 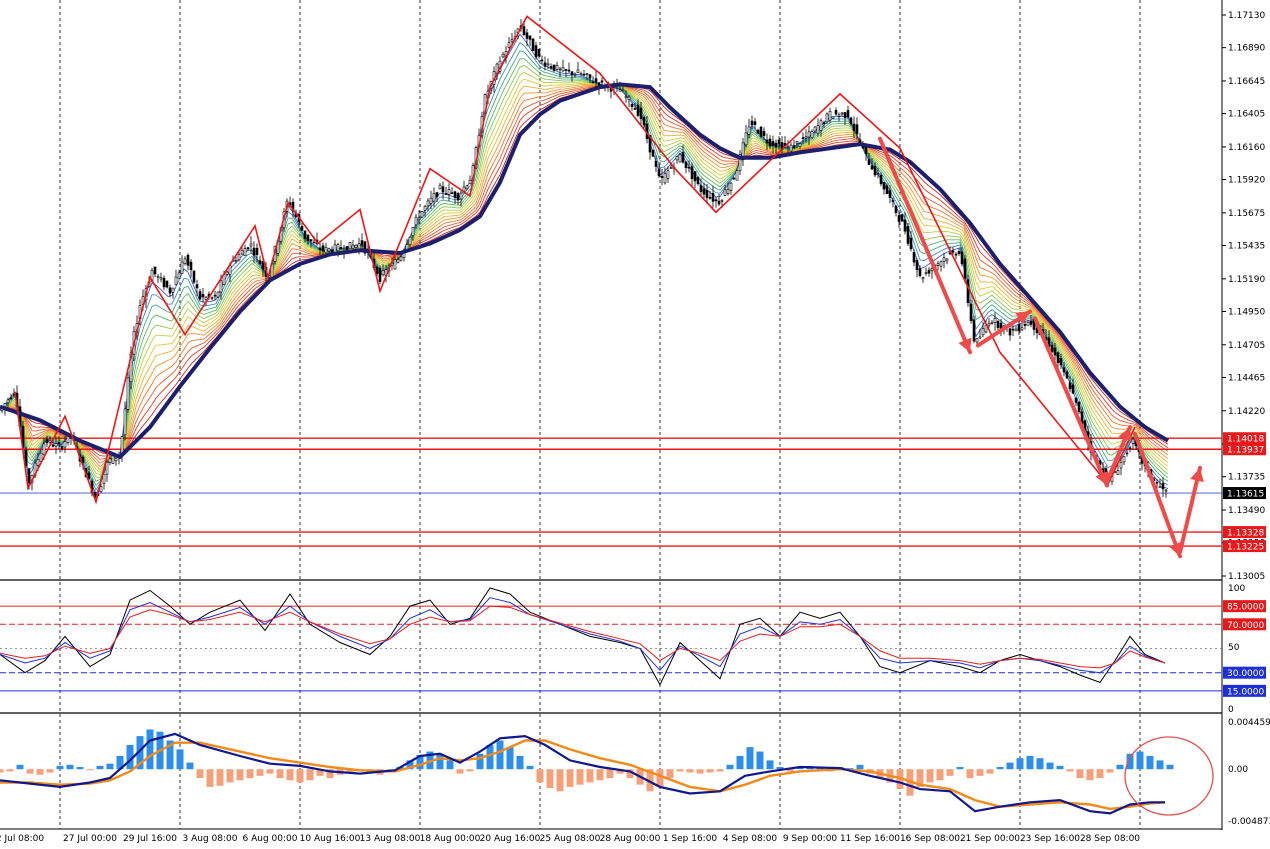 What do you see at coordinates (570, 839) in the screenshot?
I see `time-label: 25 Aug 08:00` at bounding box center [570, 839].